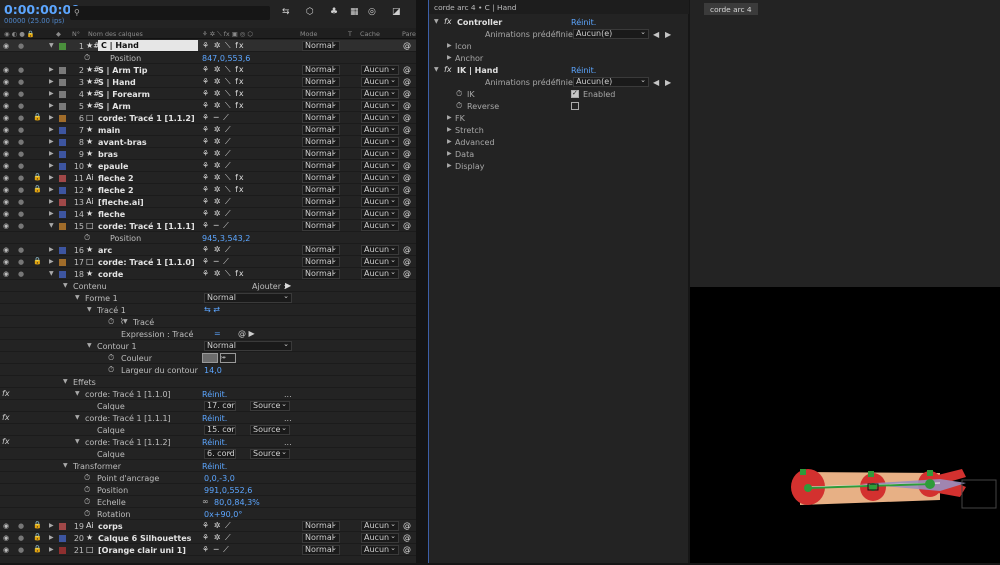 The width and height of the screenshot is (1000, 565). I want to click on prev-preset-icon: ◀, so click(656, 82).